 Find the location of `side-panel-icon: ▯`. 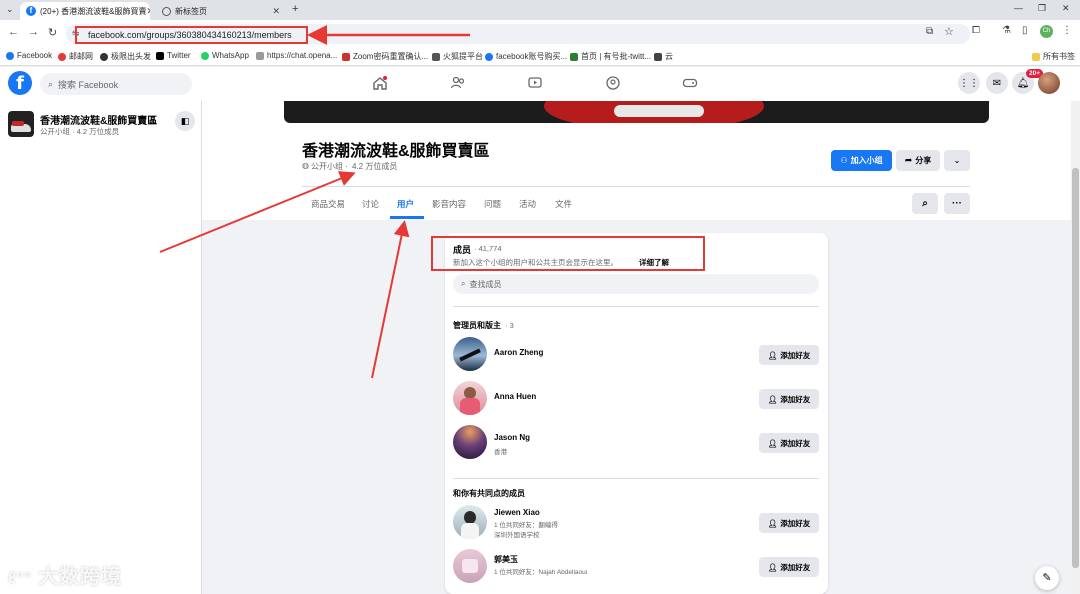

side-panel-icon: ▯ is located at coordinates (1025, 30).